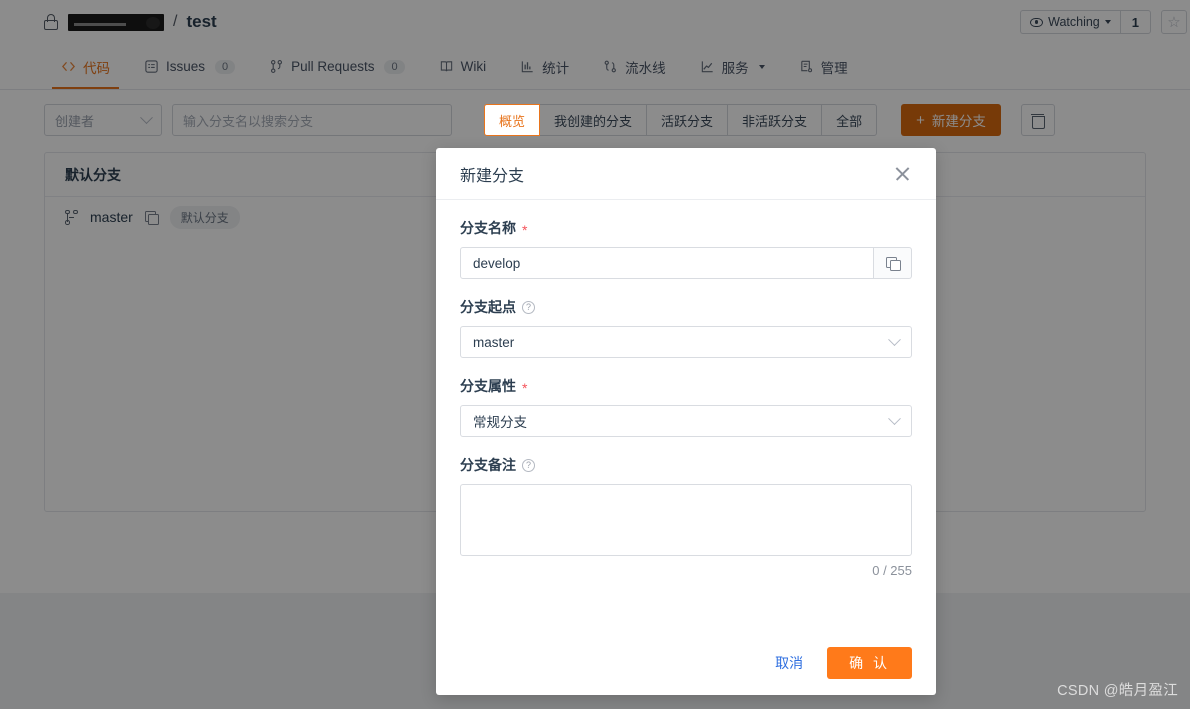 The height and width of the screenshot is (709, 1190). What do you see at coordinates (686, 520) in the screenshot?
I see `branch-remark-textarea` at bounding box center [686, 520].